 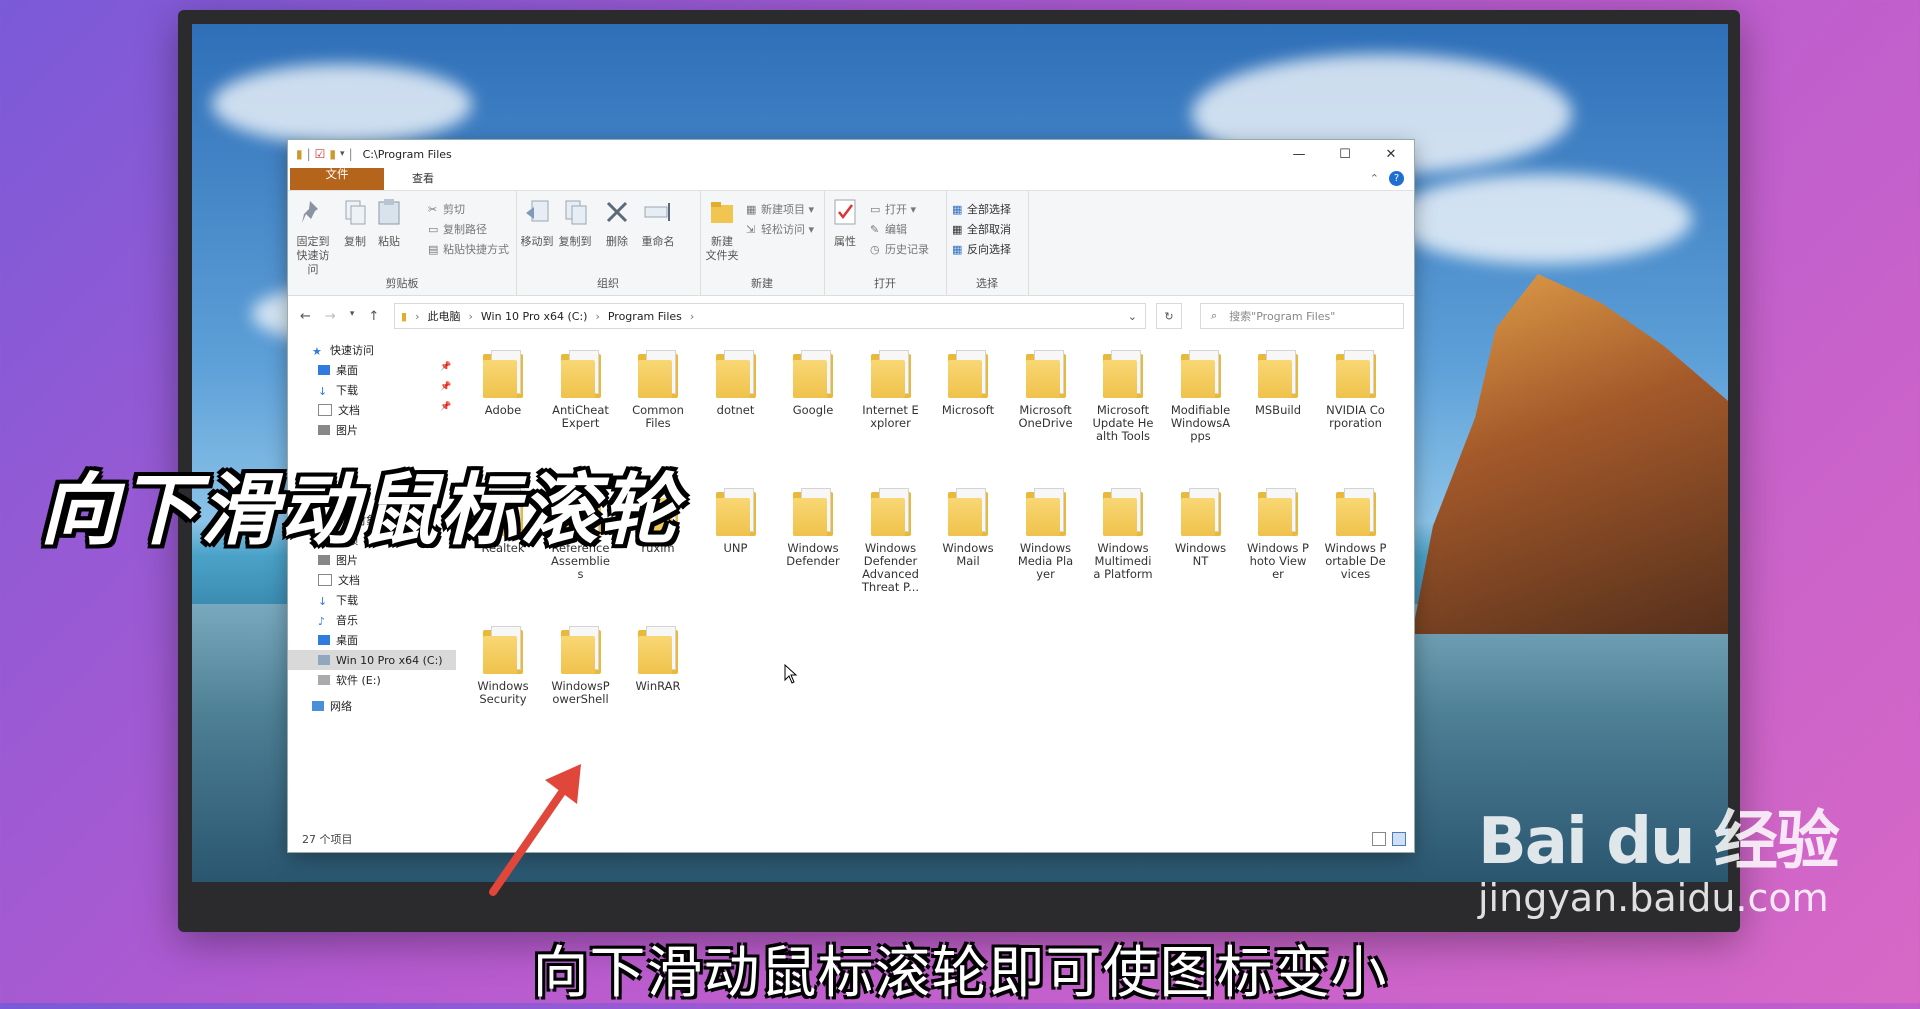 What do you see at coordinates (339, 410) in the screenshot?
I see `nav-qa-documents: 文档` at bounding box center [339, 410].